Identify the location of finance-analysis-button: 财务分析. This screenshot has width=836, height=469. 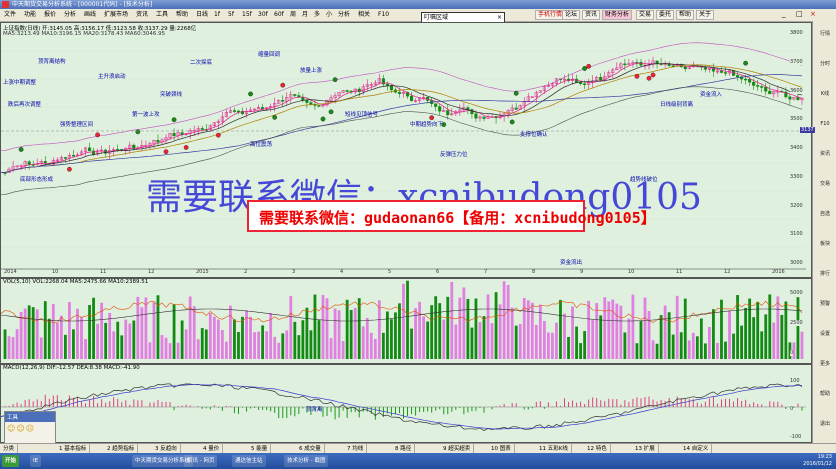
(617, 15).